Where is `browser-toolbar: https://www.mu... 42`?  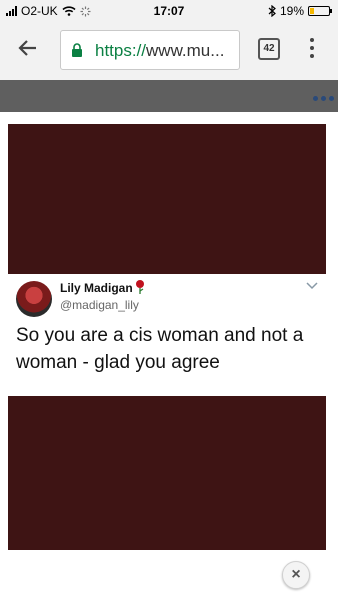
browser-toolbar: https://www.mu... 42 is located at coordinates (169, 51).